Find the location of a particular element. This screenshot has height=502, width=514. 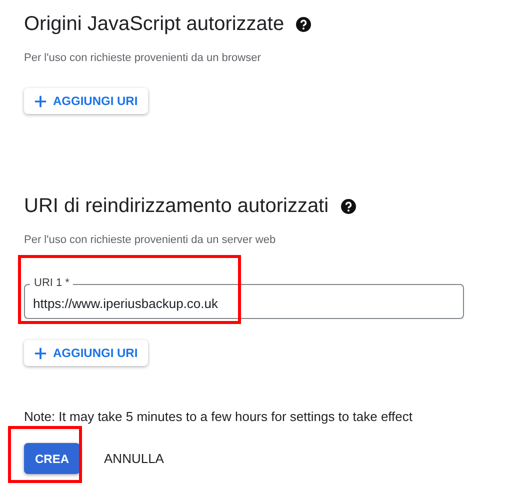

uri-field: URI 1 * https://www.iperiusbackup.co.uk is located at coordinates (244, 297).